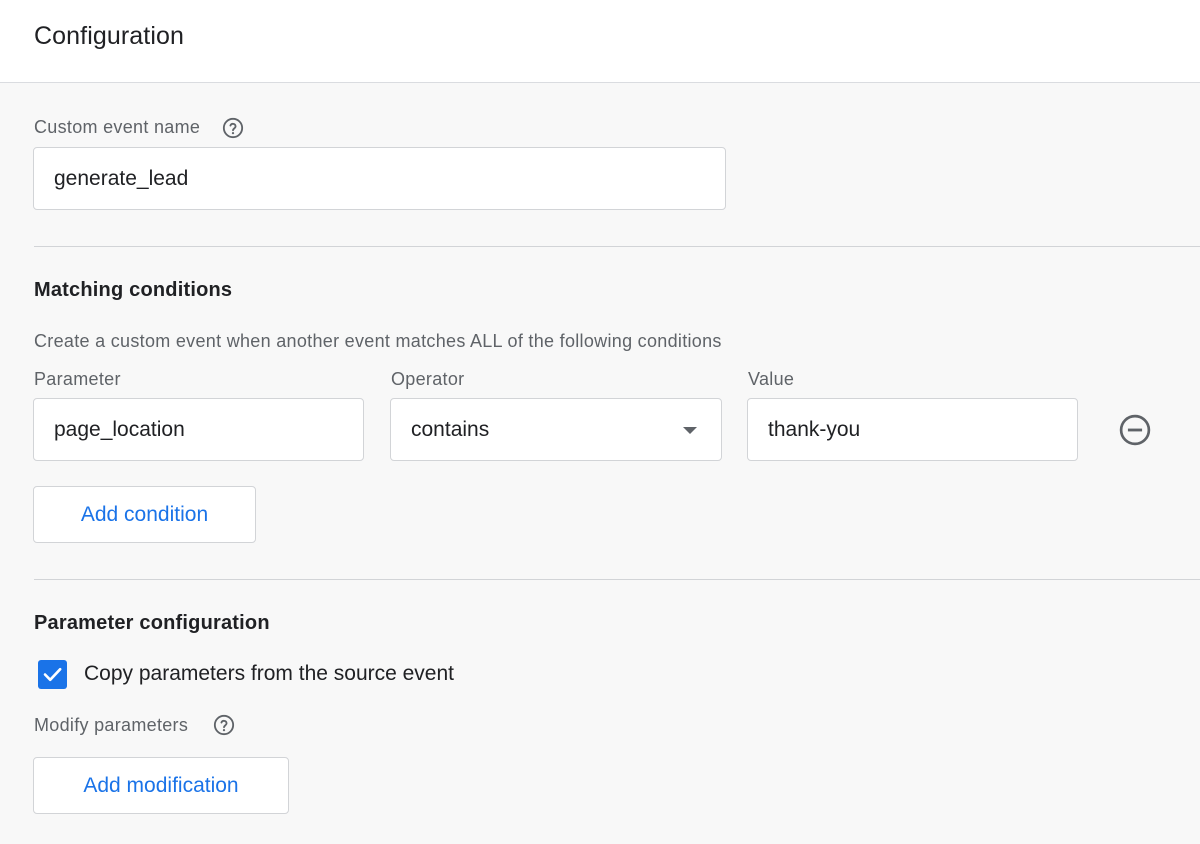 The height and width of the screenshot is (844, 1200). Describe the element at coordinates (198, 429) in the screenshot. I see `parameter-input: page_location` at that location.